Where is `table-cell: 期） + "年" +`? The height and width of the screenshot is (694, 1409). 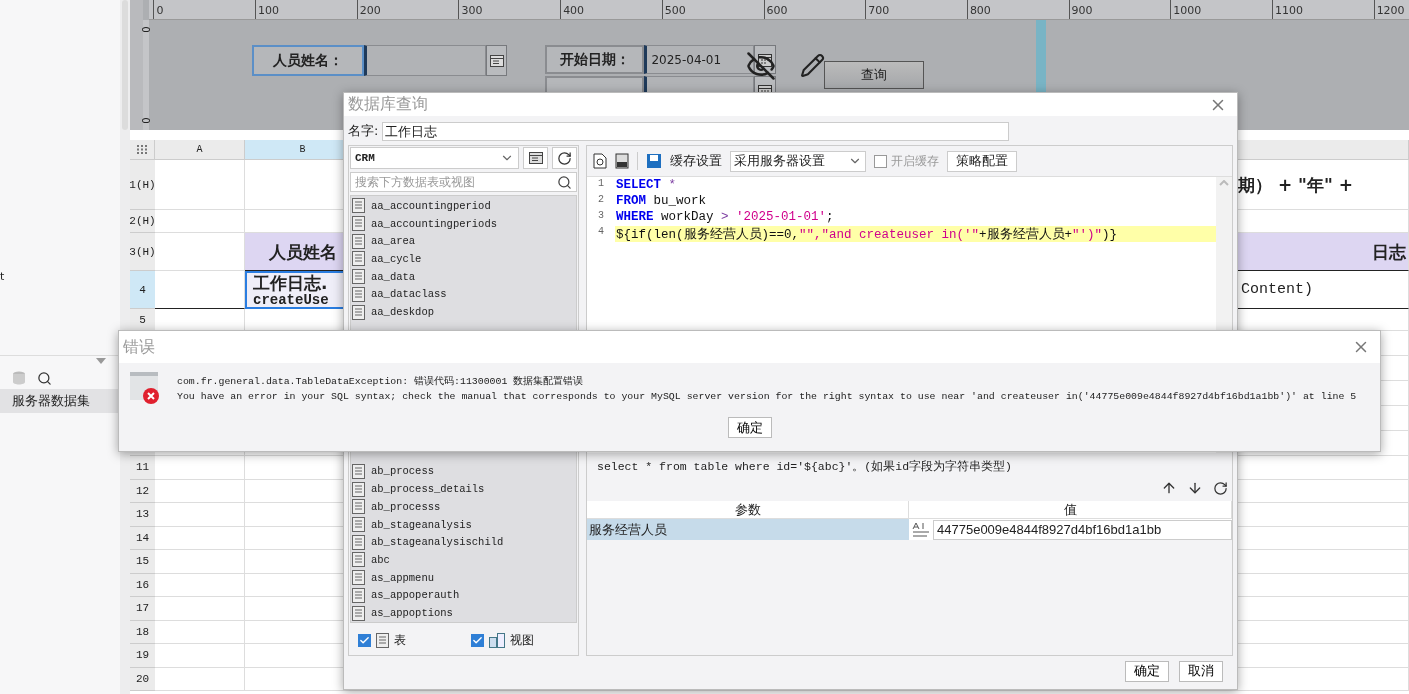 table-cell: 期） + "年" + is located at coordinates (1323, 185).